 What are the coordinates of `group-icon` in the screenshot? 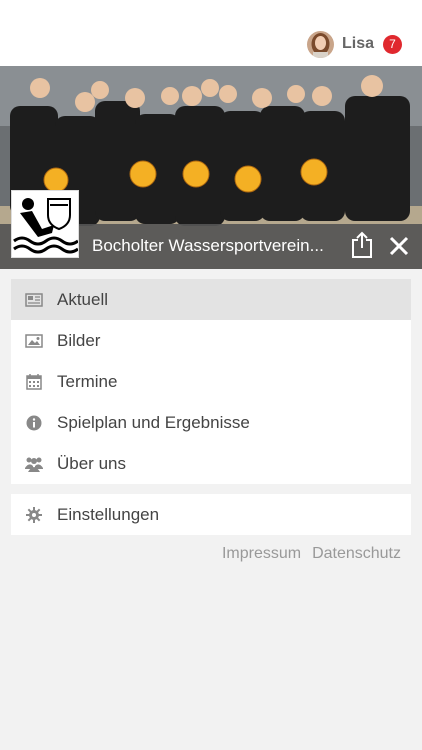 It's located at (34, 464).